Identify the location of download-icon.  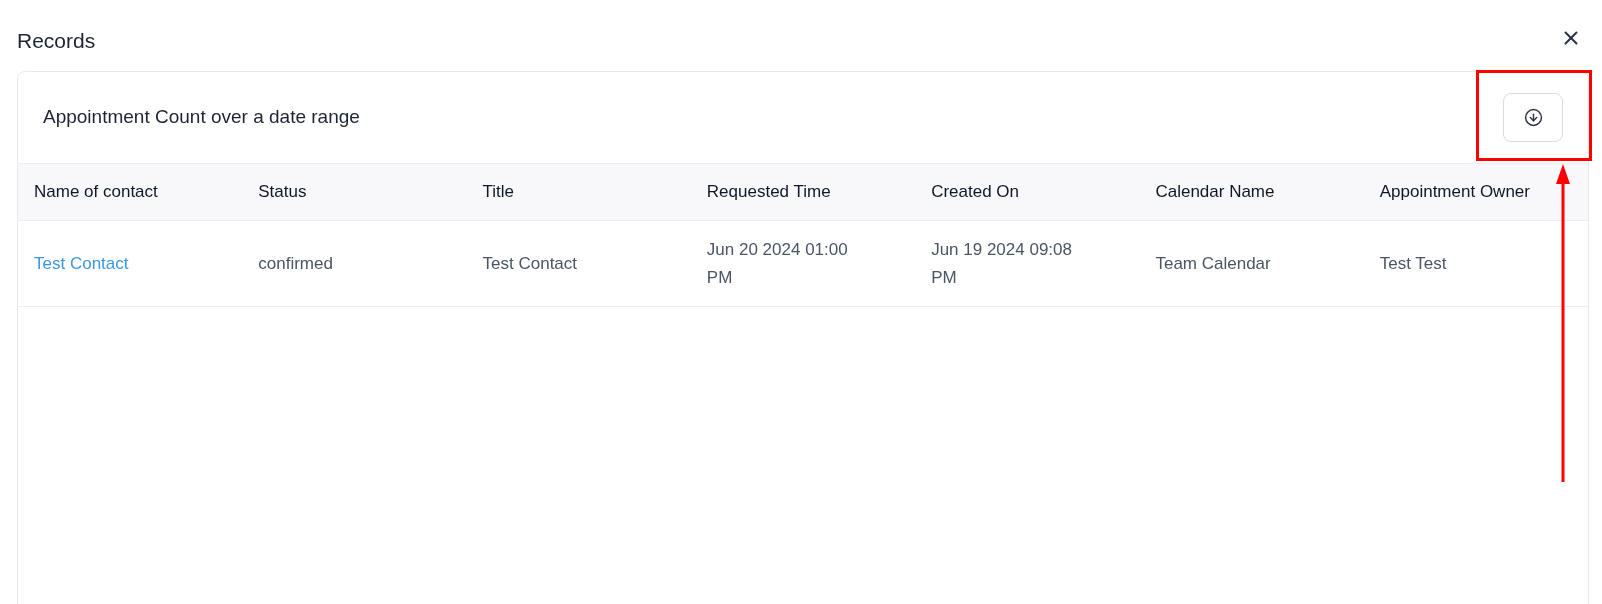
(1533, 117).